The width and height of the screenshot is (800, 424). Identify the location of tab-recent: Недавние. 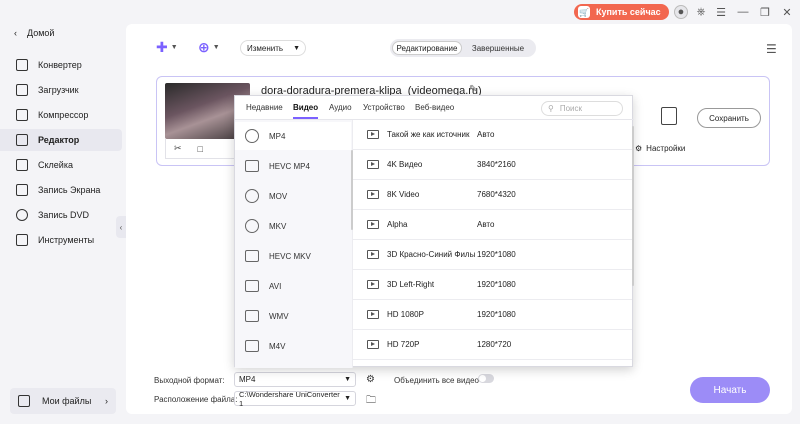
(264, 107).